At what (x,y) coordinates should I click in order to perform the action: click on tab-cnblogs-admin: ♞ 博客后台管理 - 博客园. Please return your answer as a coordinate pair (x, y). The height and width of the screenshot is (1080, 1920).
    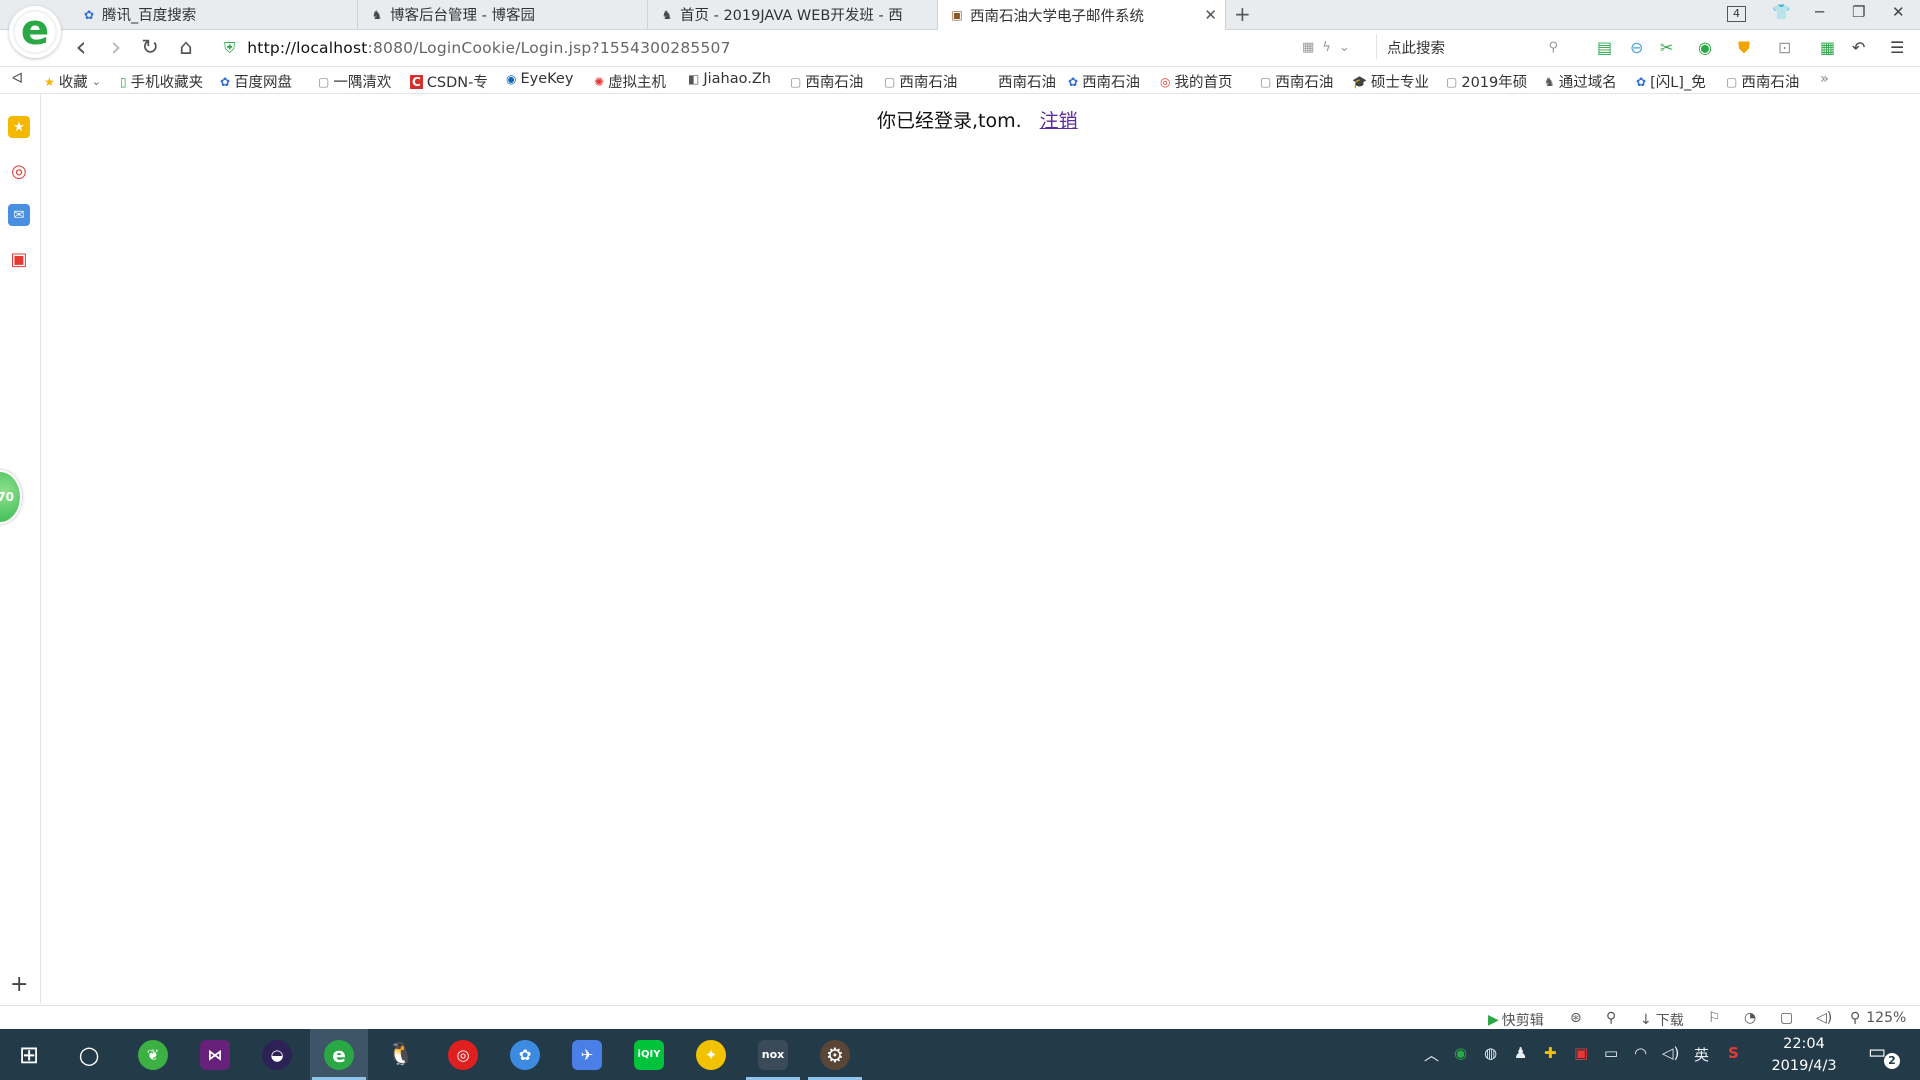
    Looking at the image, I should click on (503, 14).